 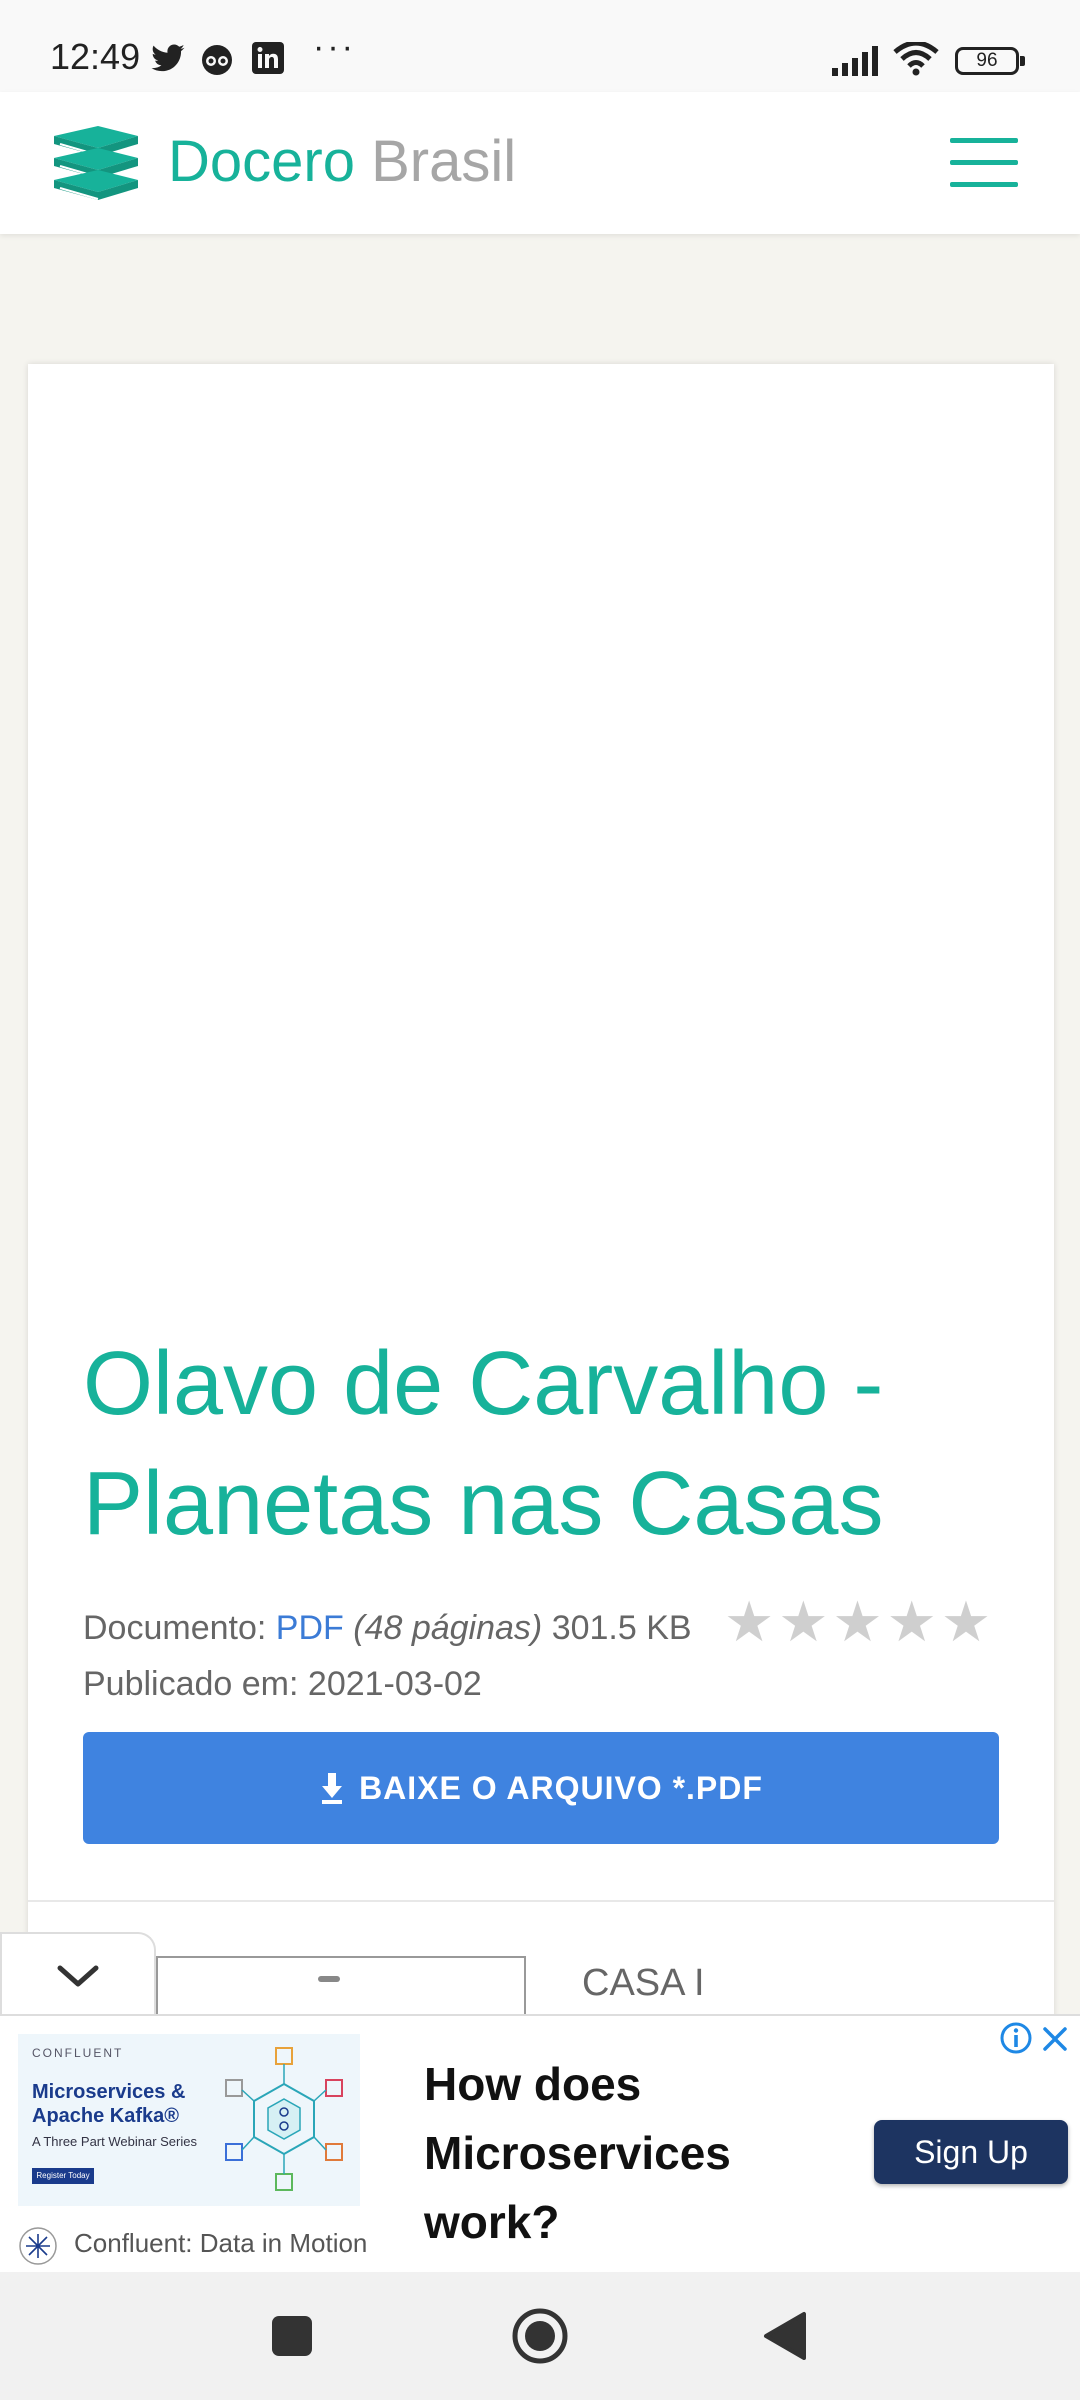 What do you see at coordinates (191, 1684) in the screenshot?
I see `published-label: Publicado em:` at bounding box center [191, 1684].